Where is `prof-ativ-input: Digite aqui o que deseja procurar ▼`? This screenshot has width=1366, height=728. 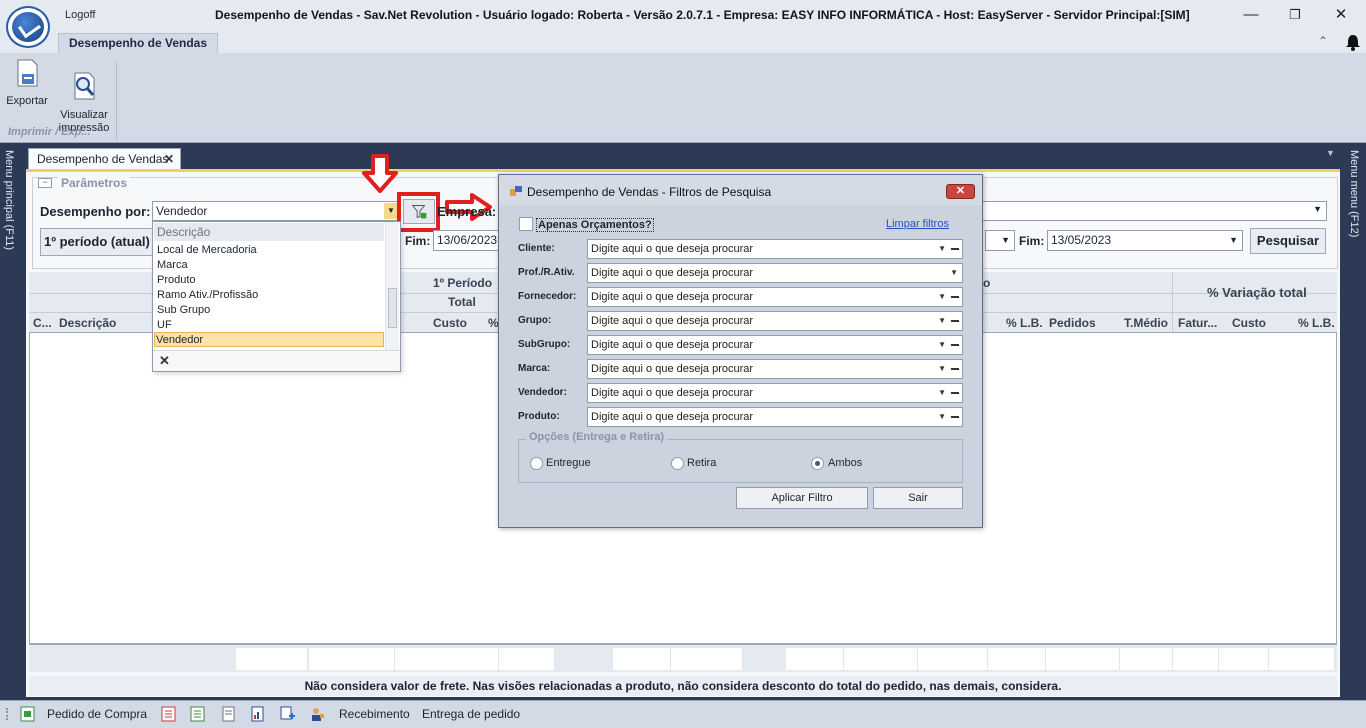
prof-ativ-input: Digite aqui o que deseja procurar ▼ is located at coordinates (775, 273).